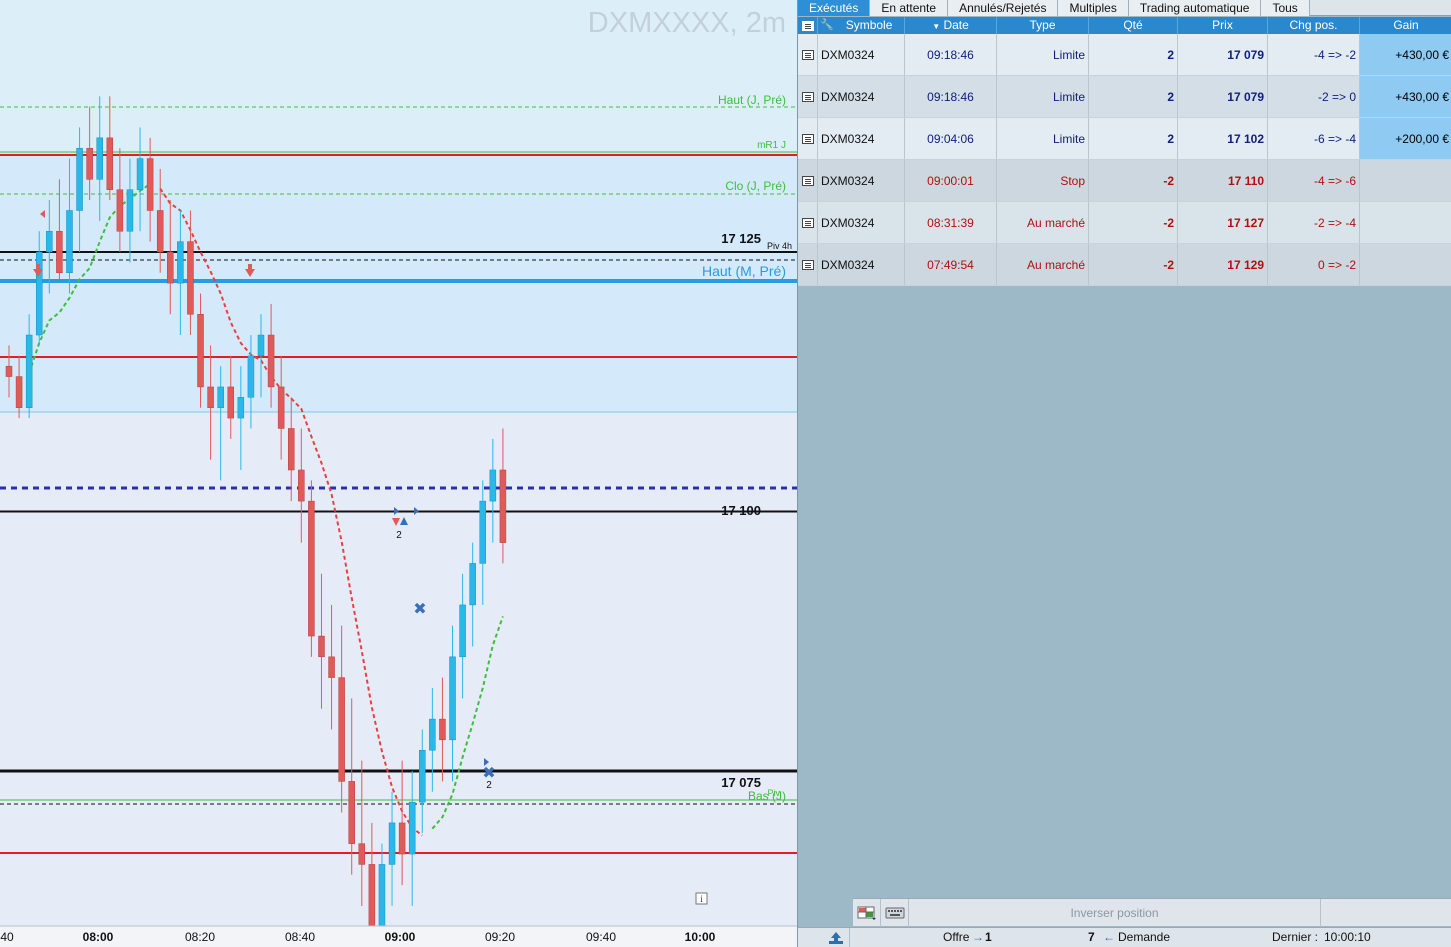 This screenshot has height=947, width=1451. What do you see at coordinates (951, 138) in the screenshot?
I see `order-date: 09:04:06` at bounding box center [951, 138].